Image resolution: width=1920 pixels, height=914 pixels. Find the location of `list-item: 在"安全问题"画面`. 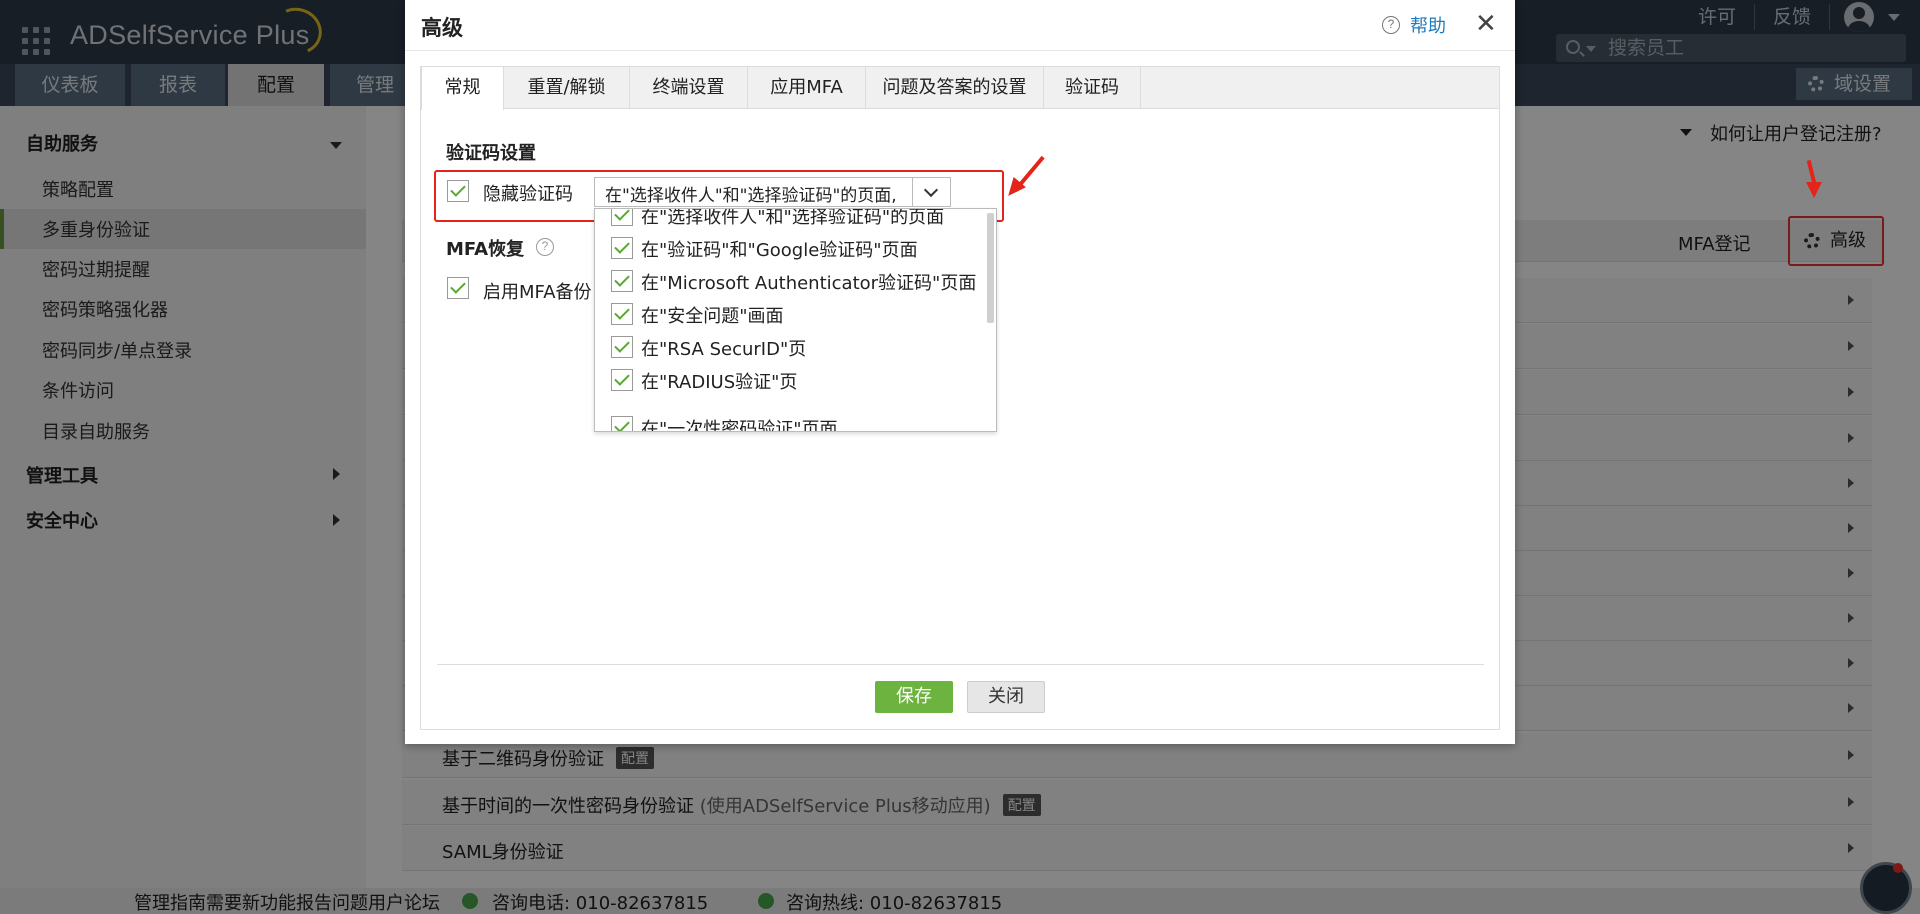

list-item: 在"安全问题"画面 is located at coordinates (801, 314).